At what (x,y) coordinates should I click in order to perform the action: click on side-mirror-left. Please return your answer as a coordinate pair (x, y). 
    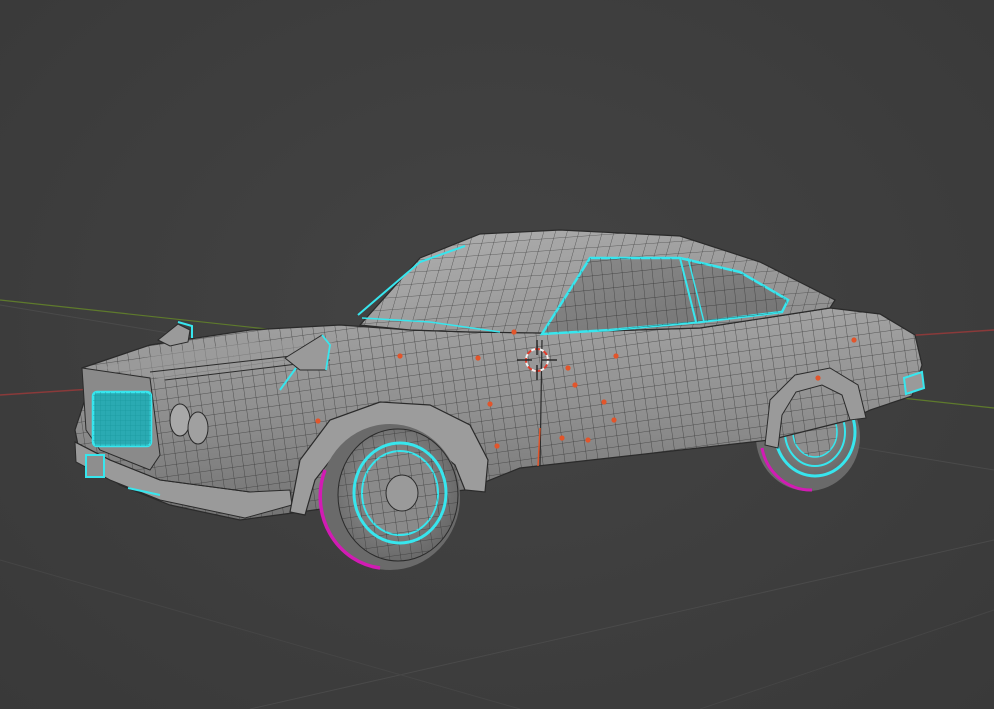
    Looking at the image, I should click on (175, 334).